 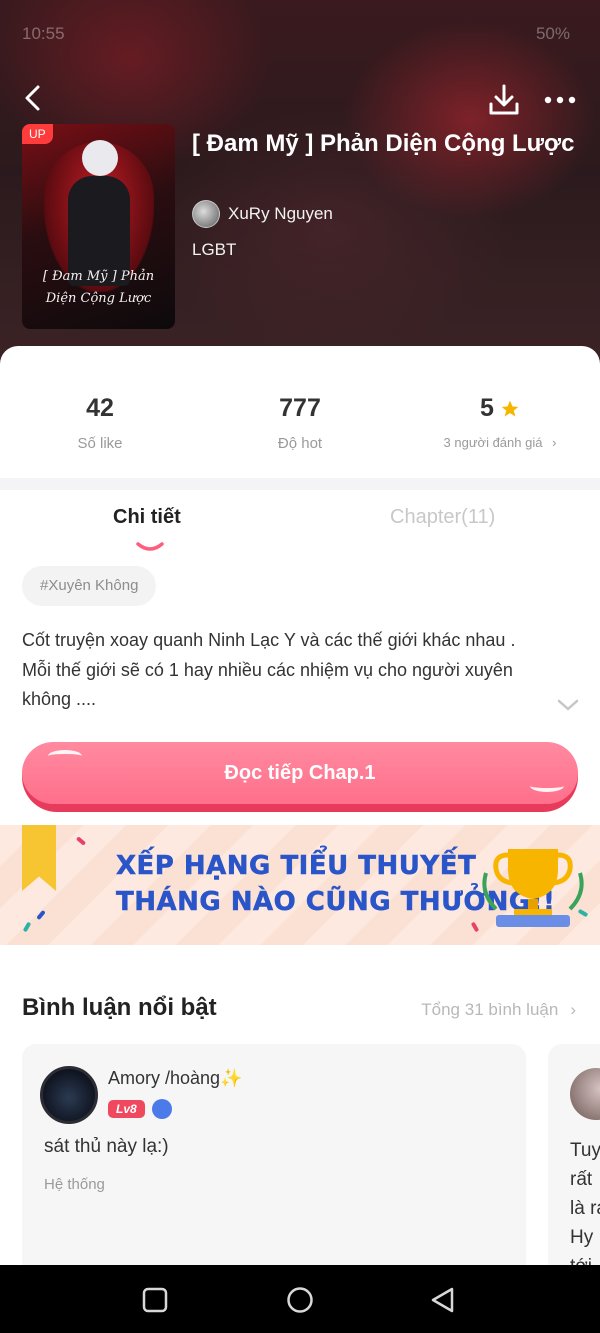 I want to click on stat-rating-label: 3 người đánh giá ›, so click(x=500, y=442).